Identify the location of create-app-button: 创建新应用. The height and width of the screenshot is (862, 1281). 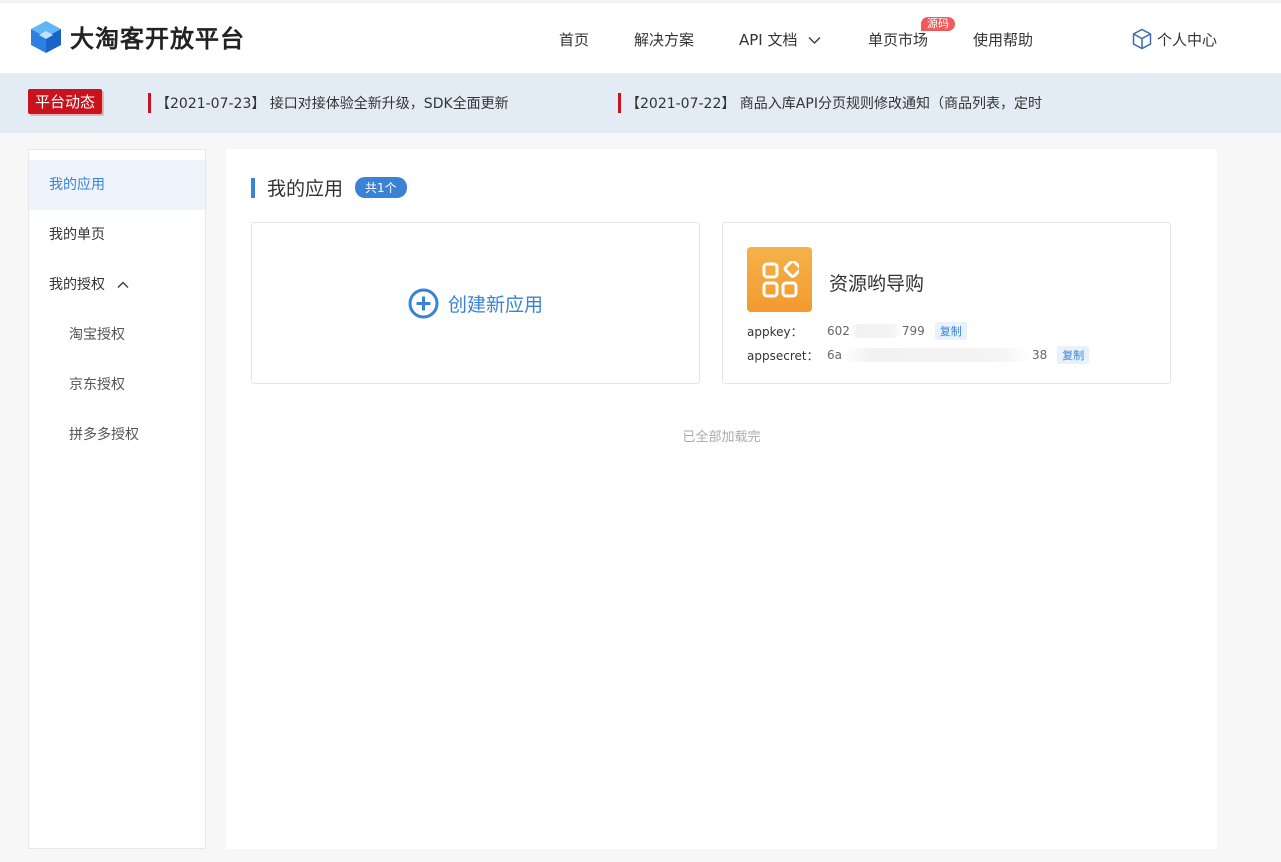
(475, 303).